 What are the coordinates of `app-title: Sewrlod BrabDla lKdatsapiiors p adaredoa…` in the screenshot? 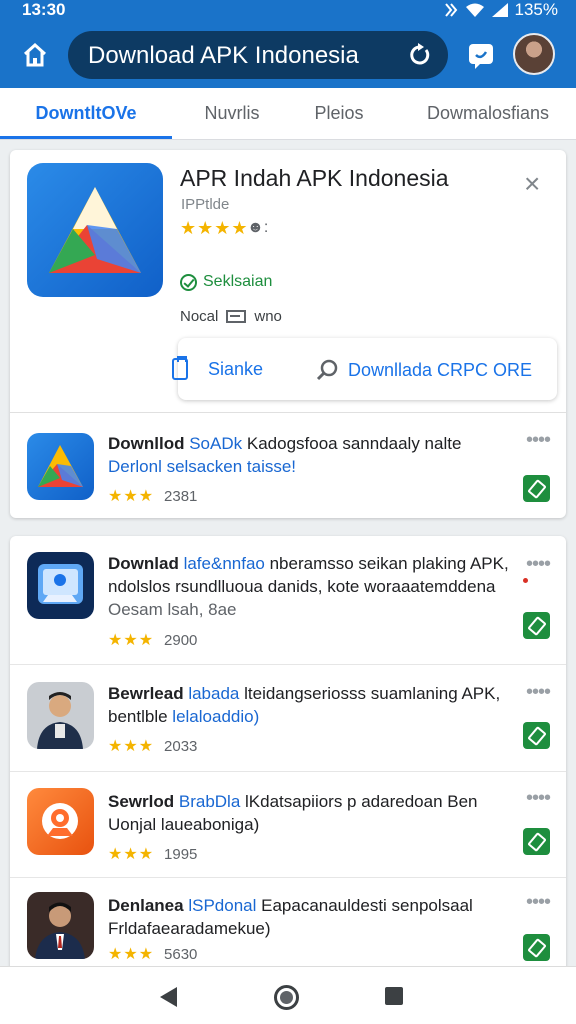 It's located at (293, 813).